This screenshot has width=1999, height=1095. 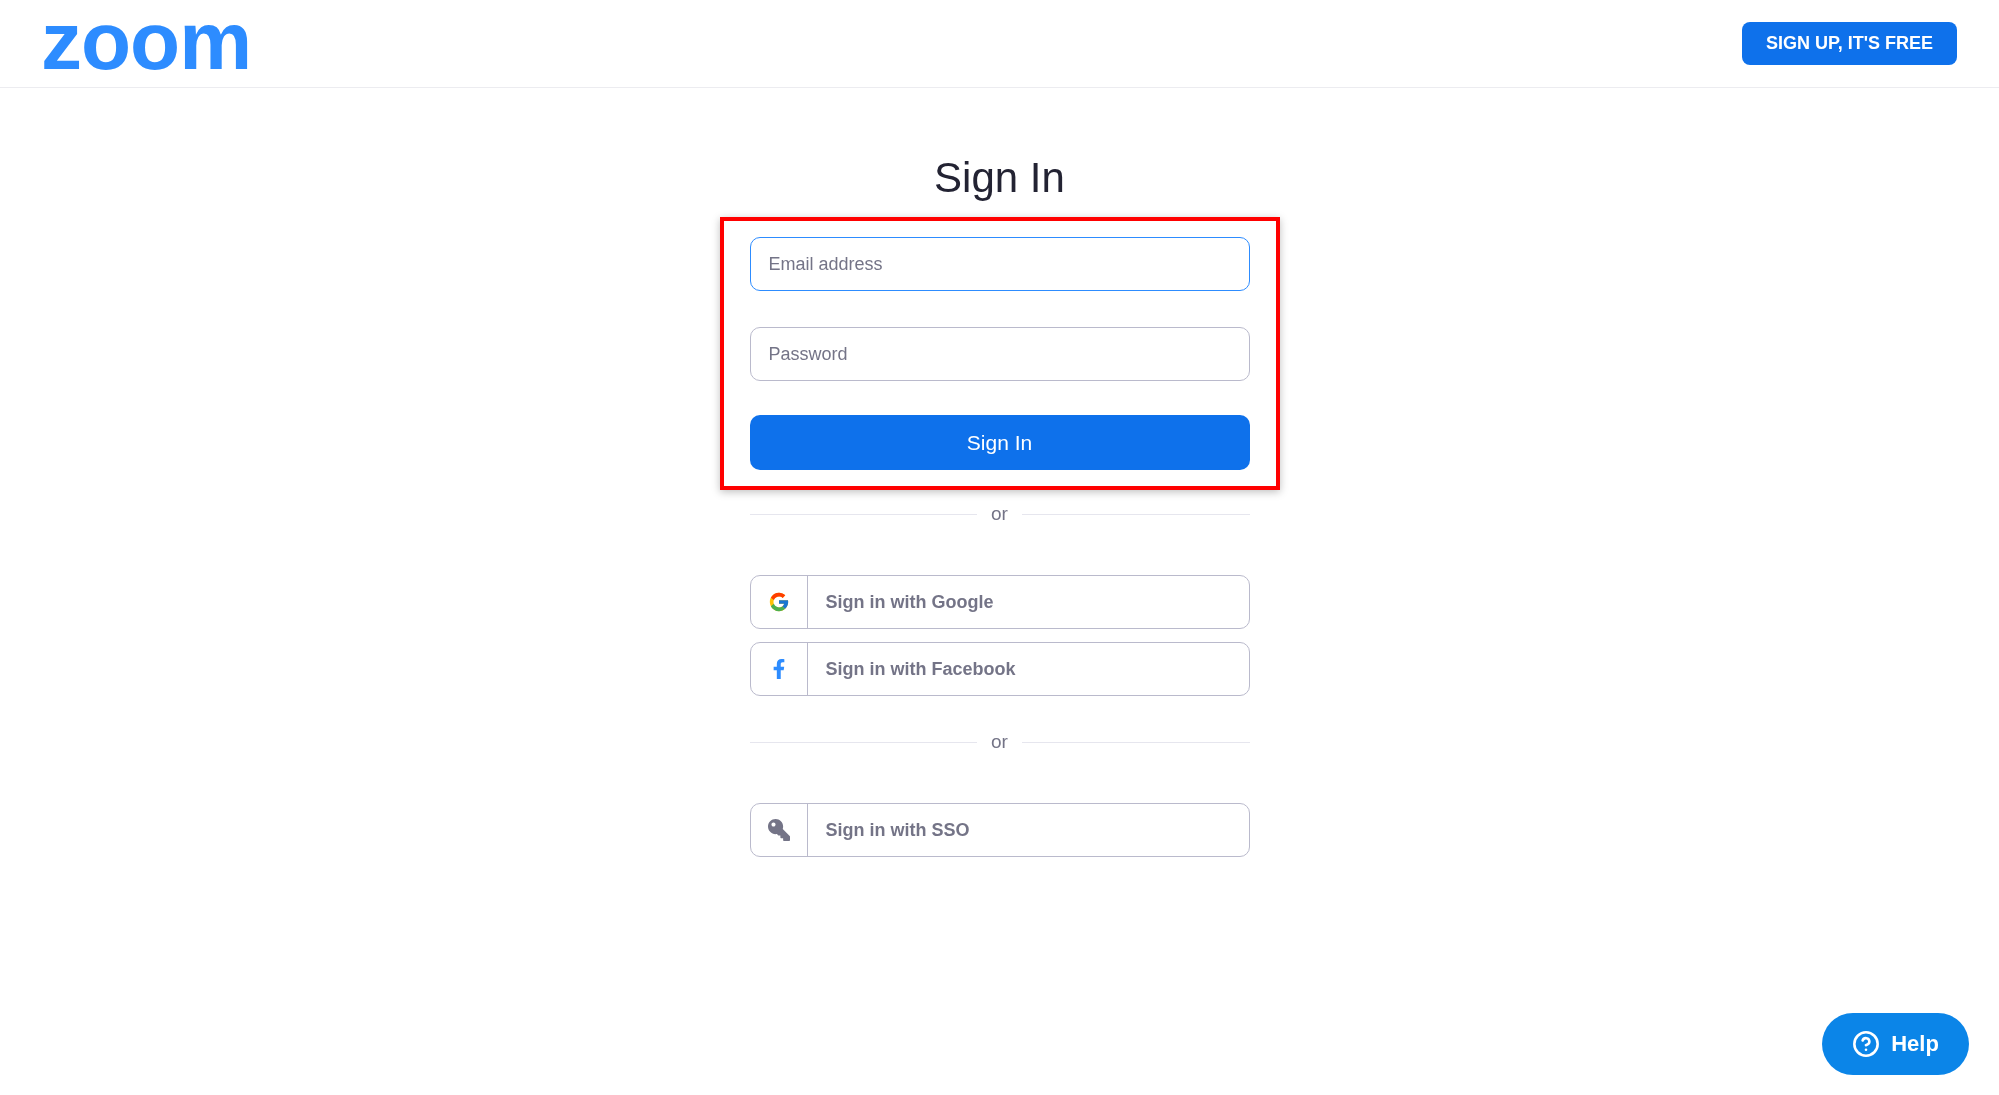 What do you see at coordinates (999, 264) in the screenshot?
I see `email-field: Email address` at bounding box center [999, 264].